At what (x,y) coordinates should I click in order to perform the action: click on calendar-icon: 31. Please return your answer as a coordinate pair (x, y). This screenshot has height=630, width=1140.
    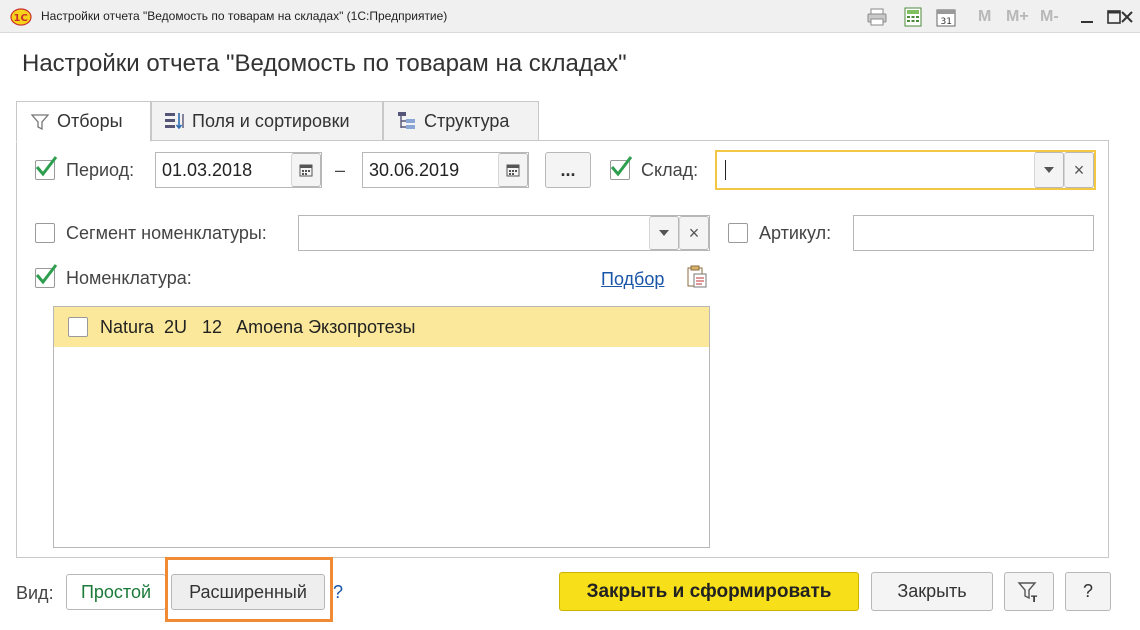
    Looking at the image, I should click on (946, 17).